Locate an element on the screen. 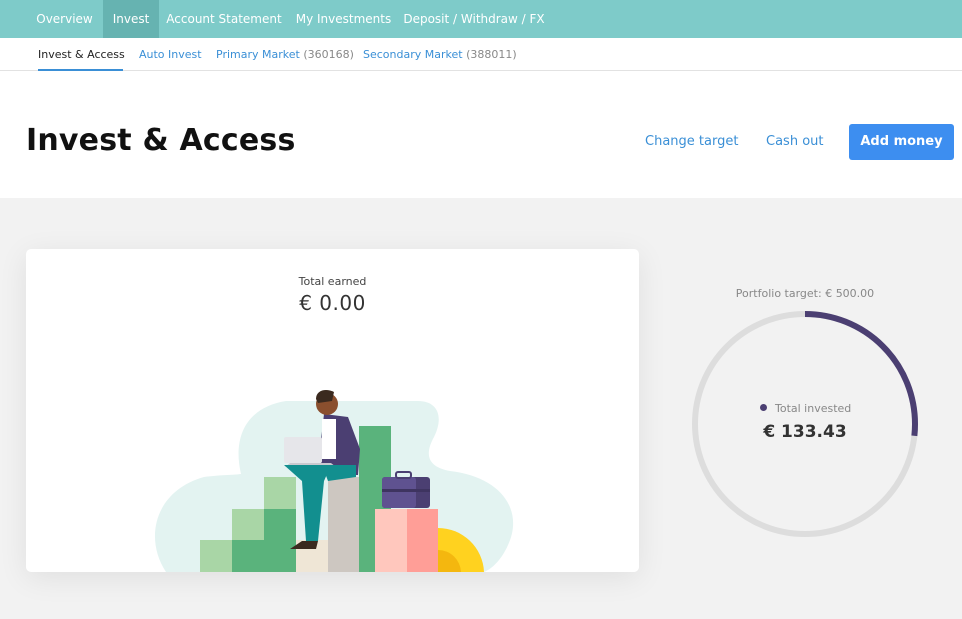 This screenshot has width=962, height=619. subnav-auto-invest-label: Auto Invest is located at coordinates (170, 54).